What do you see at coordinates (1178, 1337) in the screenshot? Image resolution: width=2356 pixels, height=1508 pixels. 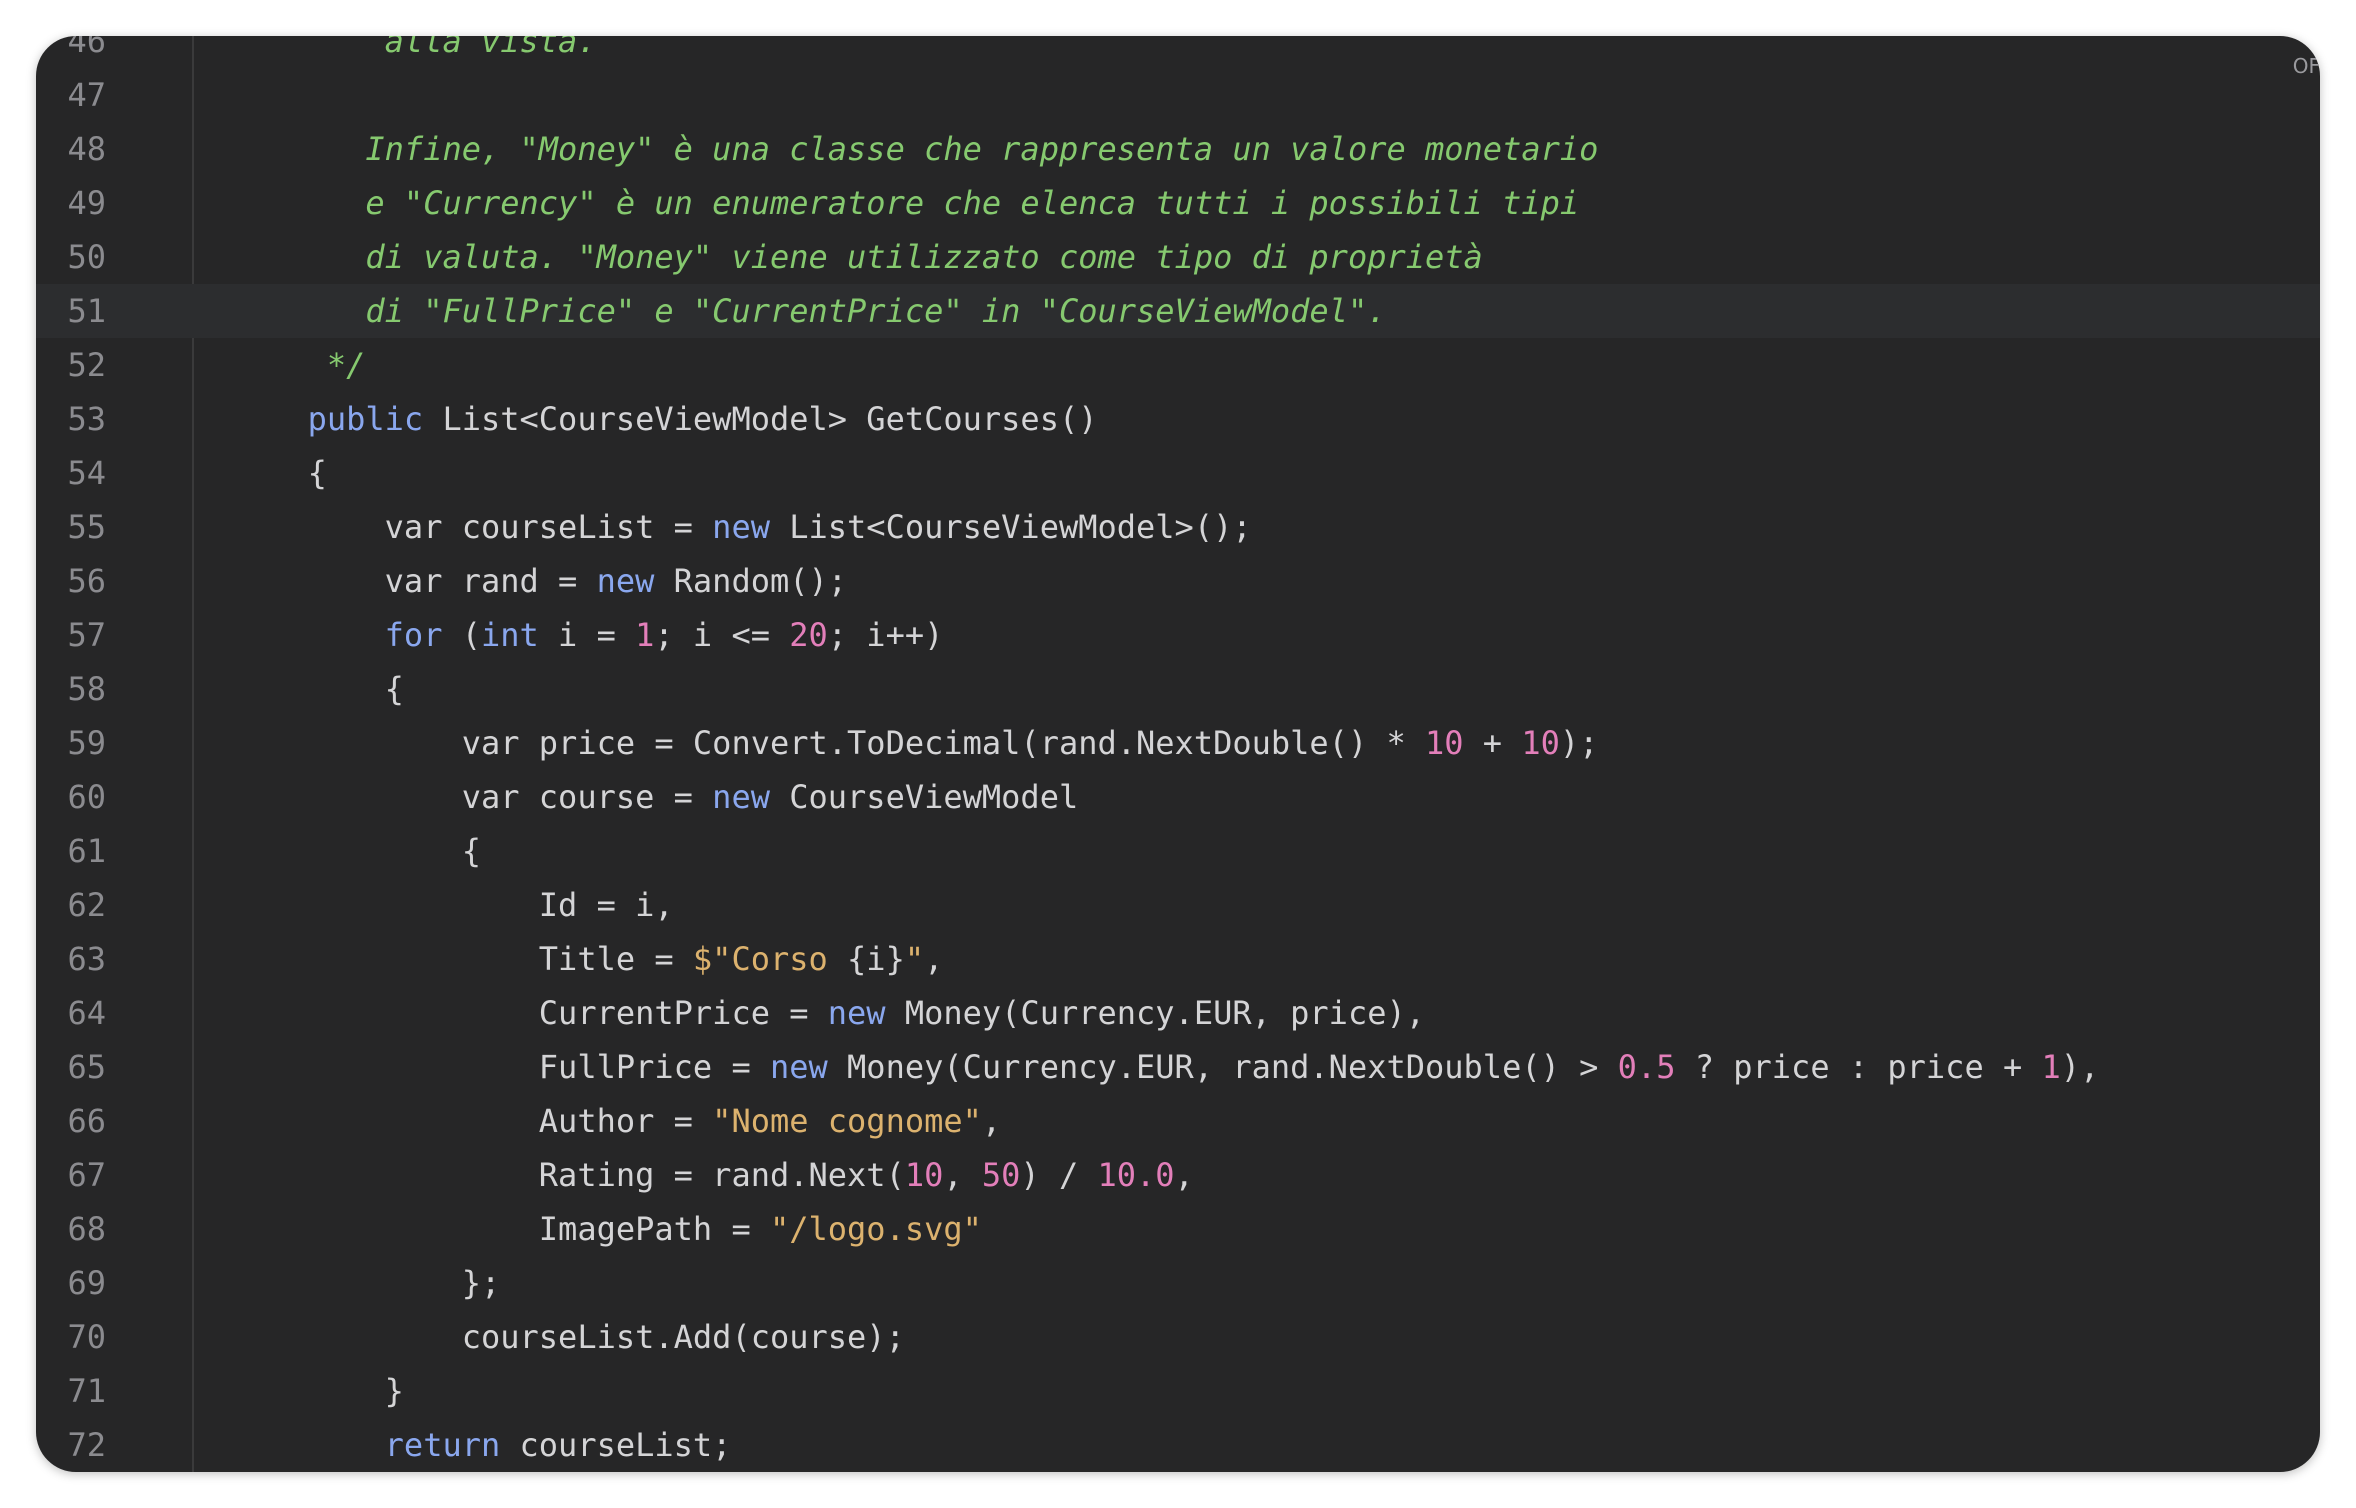 I see `code-line: 70 courseList.Add(course);` at bounding box center [1178, 1337].